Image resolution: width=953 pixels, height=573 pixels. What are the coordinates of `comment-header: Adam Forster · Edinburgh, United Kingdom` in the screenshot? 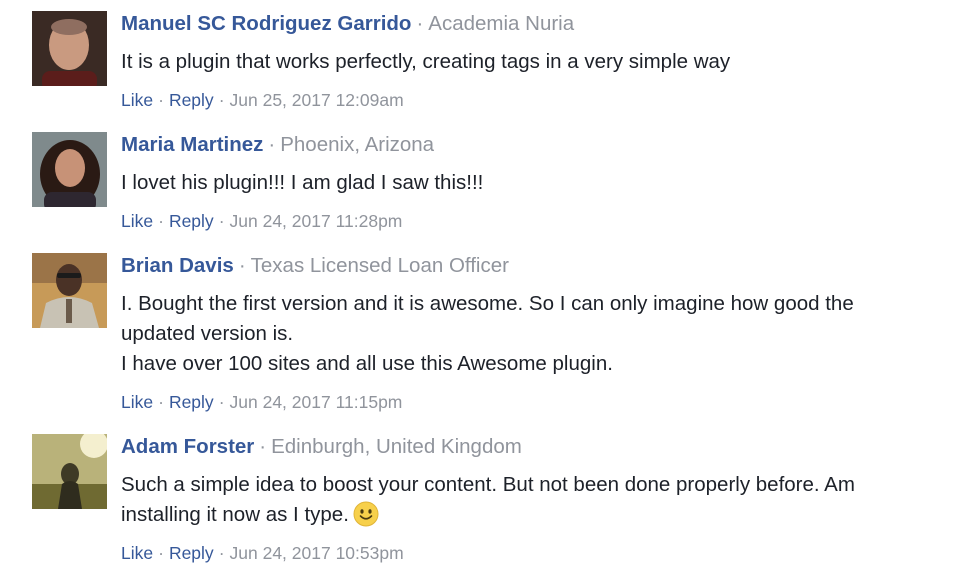 It's located at (526, 447).